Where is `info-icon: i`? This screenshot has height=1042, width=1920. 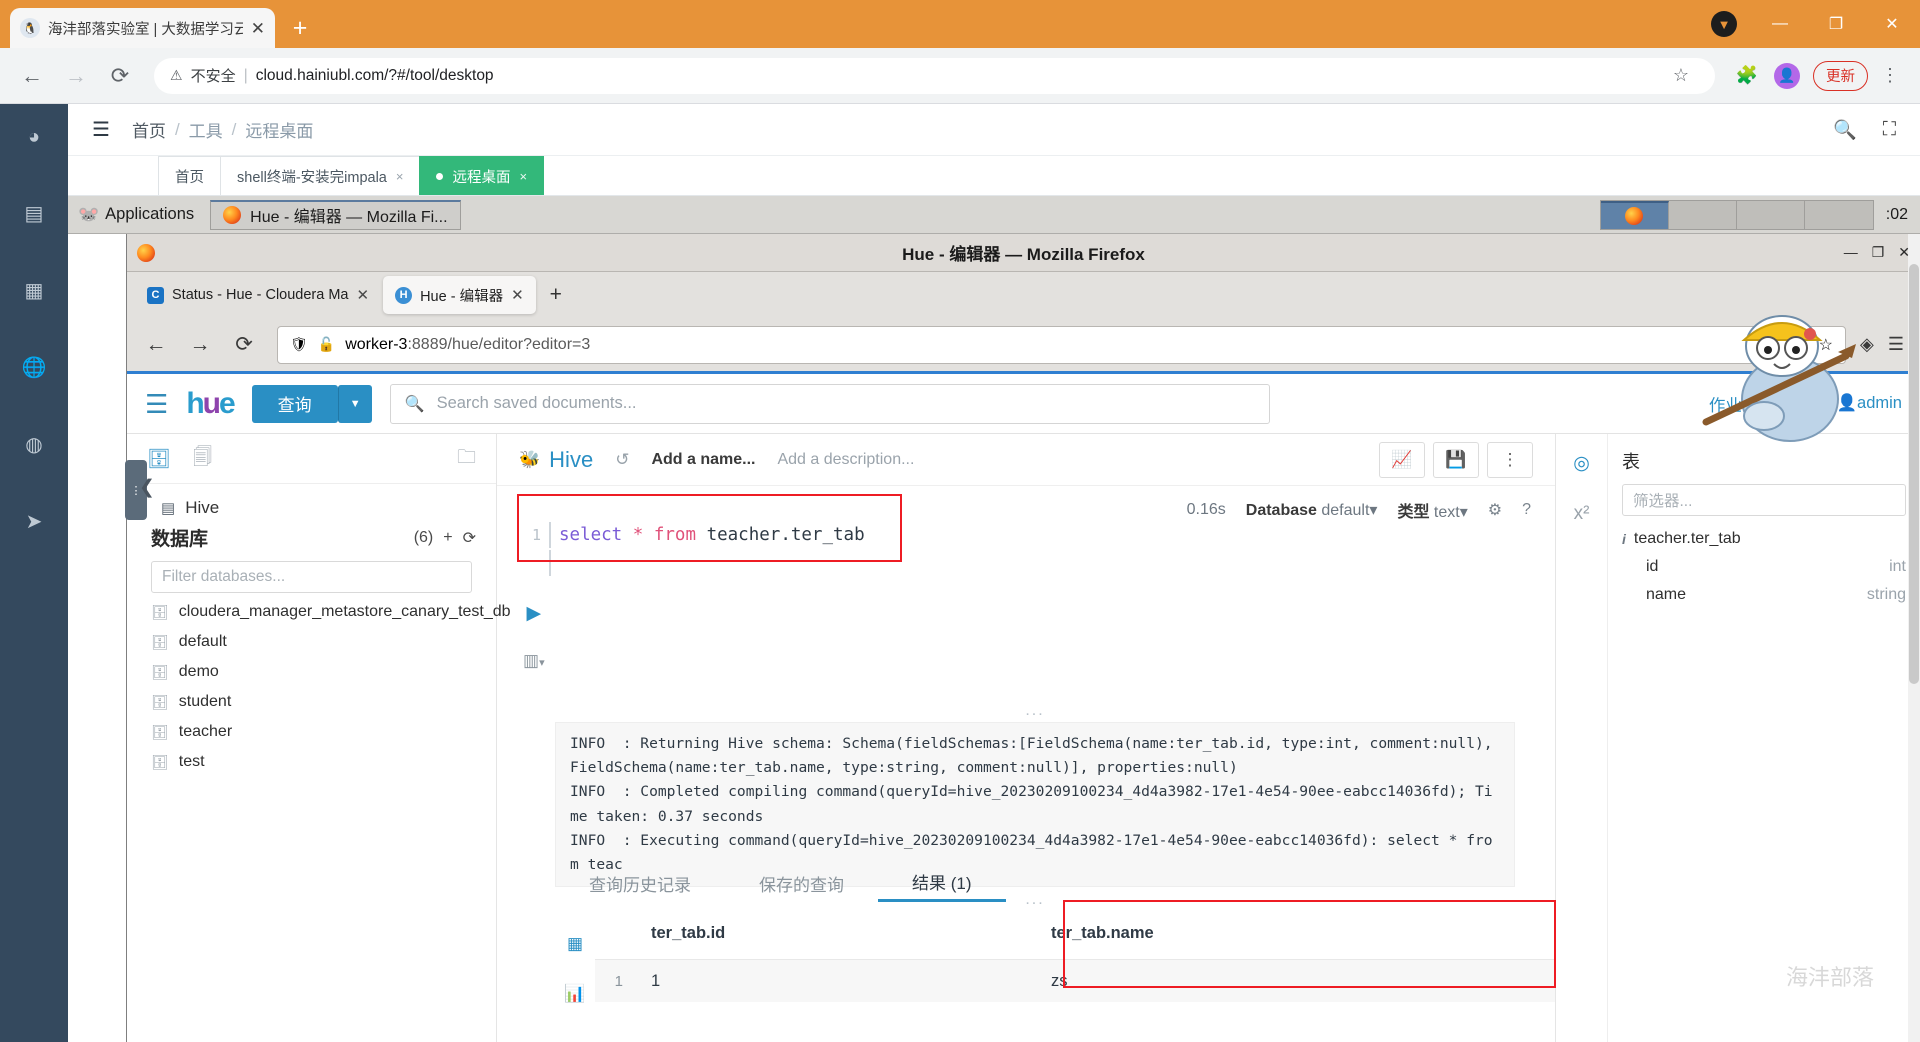 info-icon: i is located at coordinates (1624, 539).